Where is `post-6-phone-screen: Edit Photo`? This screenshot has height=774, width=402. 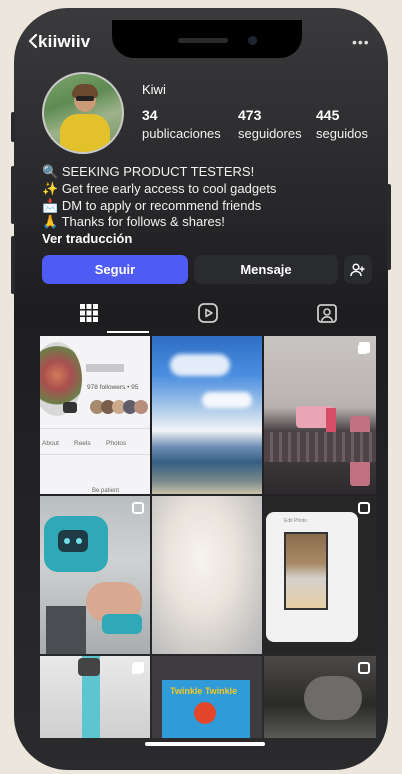 post-6-phone-screen: Edit Photo is located at coordinates (312, 577).